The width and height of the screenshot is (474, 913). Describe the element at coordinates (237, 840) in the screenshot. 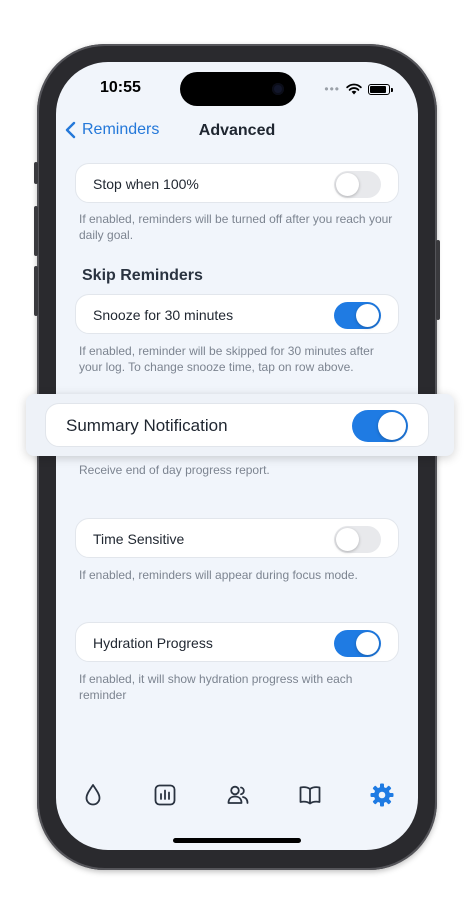

I see `home-indicator` at that location.